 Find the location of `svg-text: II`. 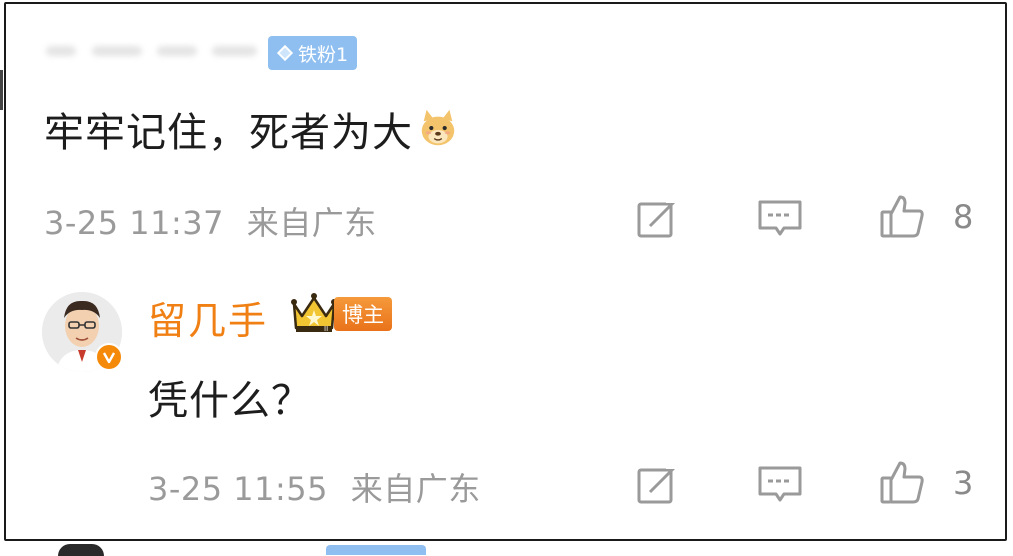

svg-text: II is located at coordinates (326, 329).